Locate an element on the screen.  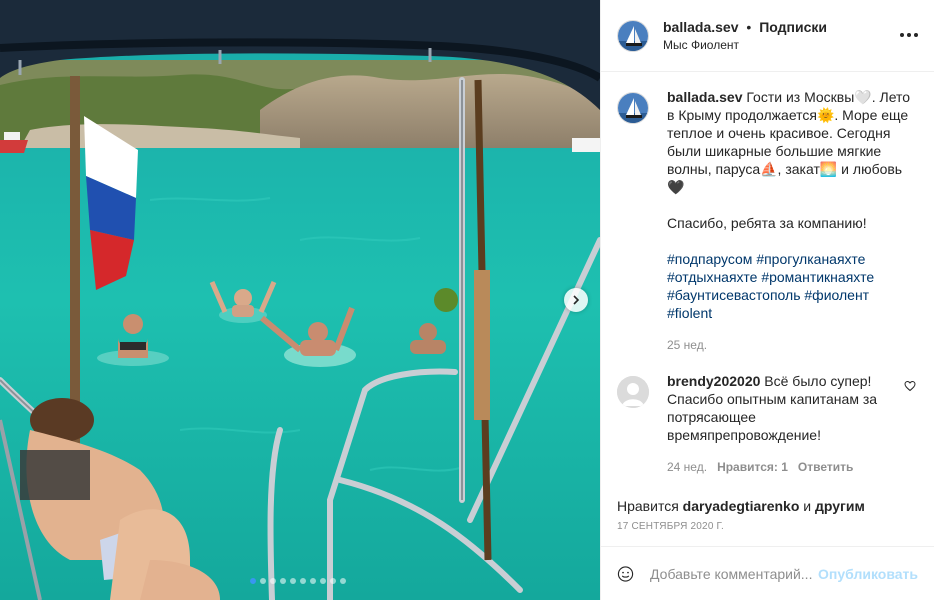
hashtag-link: #fiolent is located at coordinates (689, 313).